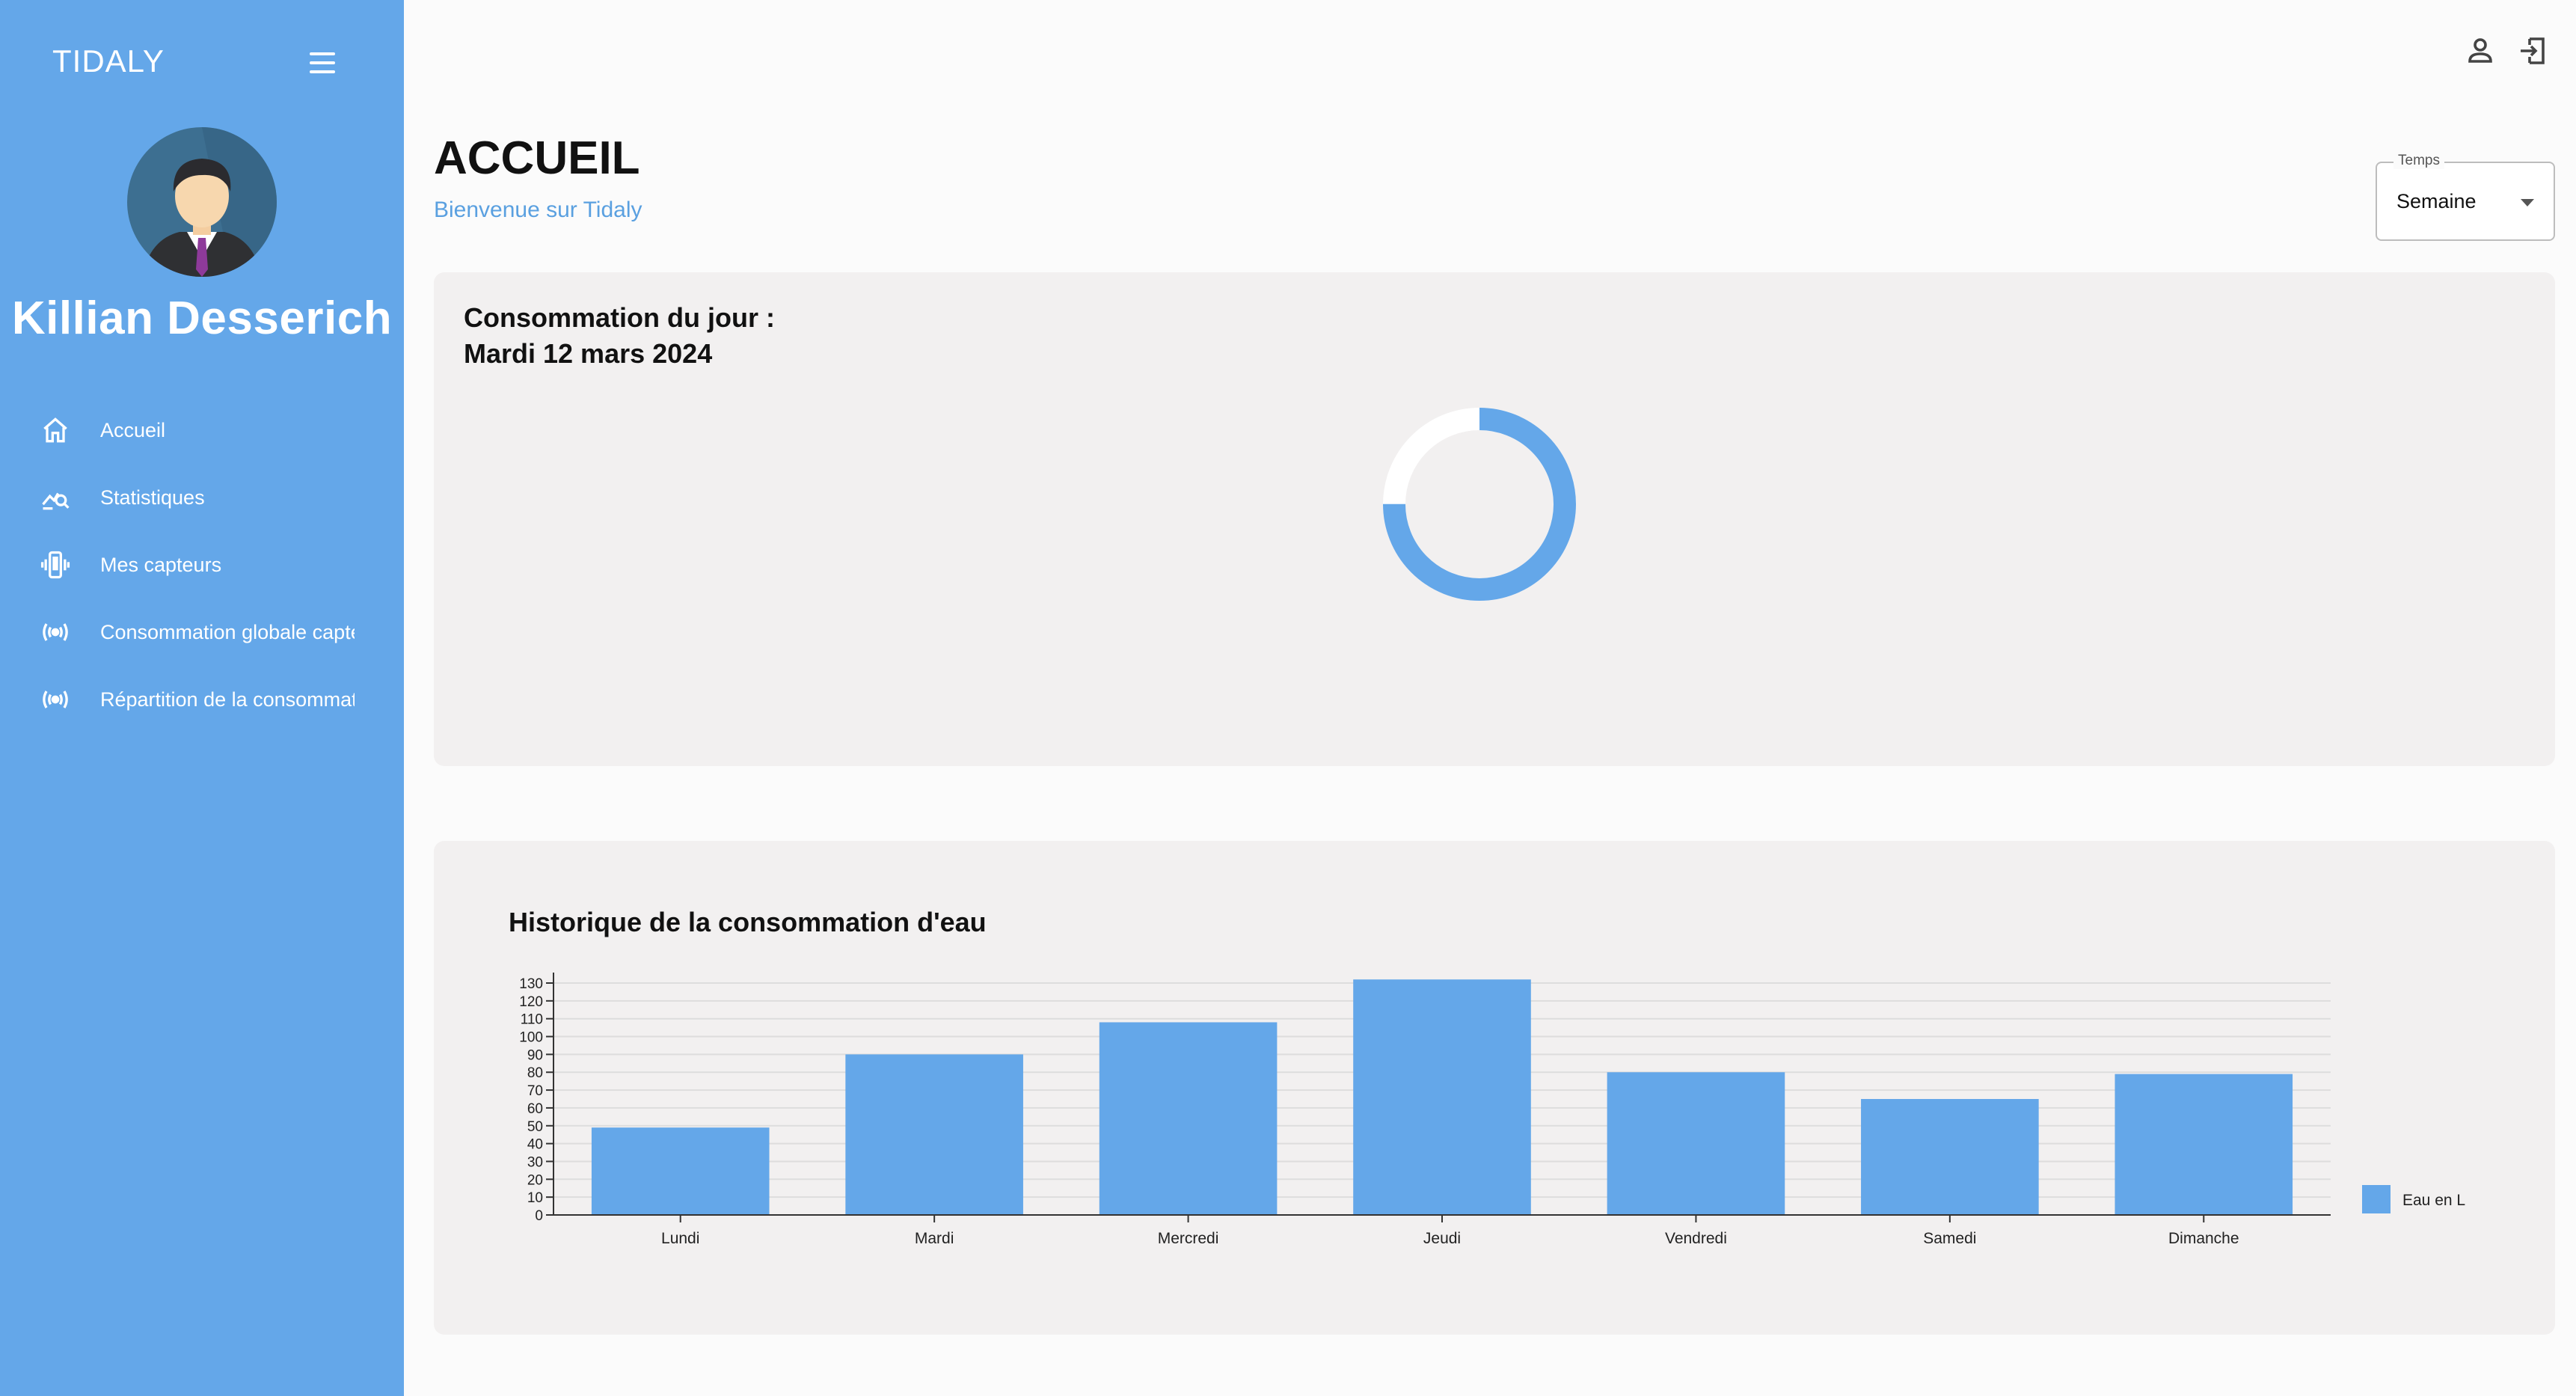 Image resolution: width=2576 pixels, height=1396 pixels. What do you see at coordinates (2527, 203) in the screenshot?
I see `chevron-down-icon` at bounding box center [2527, 203].